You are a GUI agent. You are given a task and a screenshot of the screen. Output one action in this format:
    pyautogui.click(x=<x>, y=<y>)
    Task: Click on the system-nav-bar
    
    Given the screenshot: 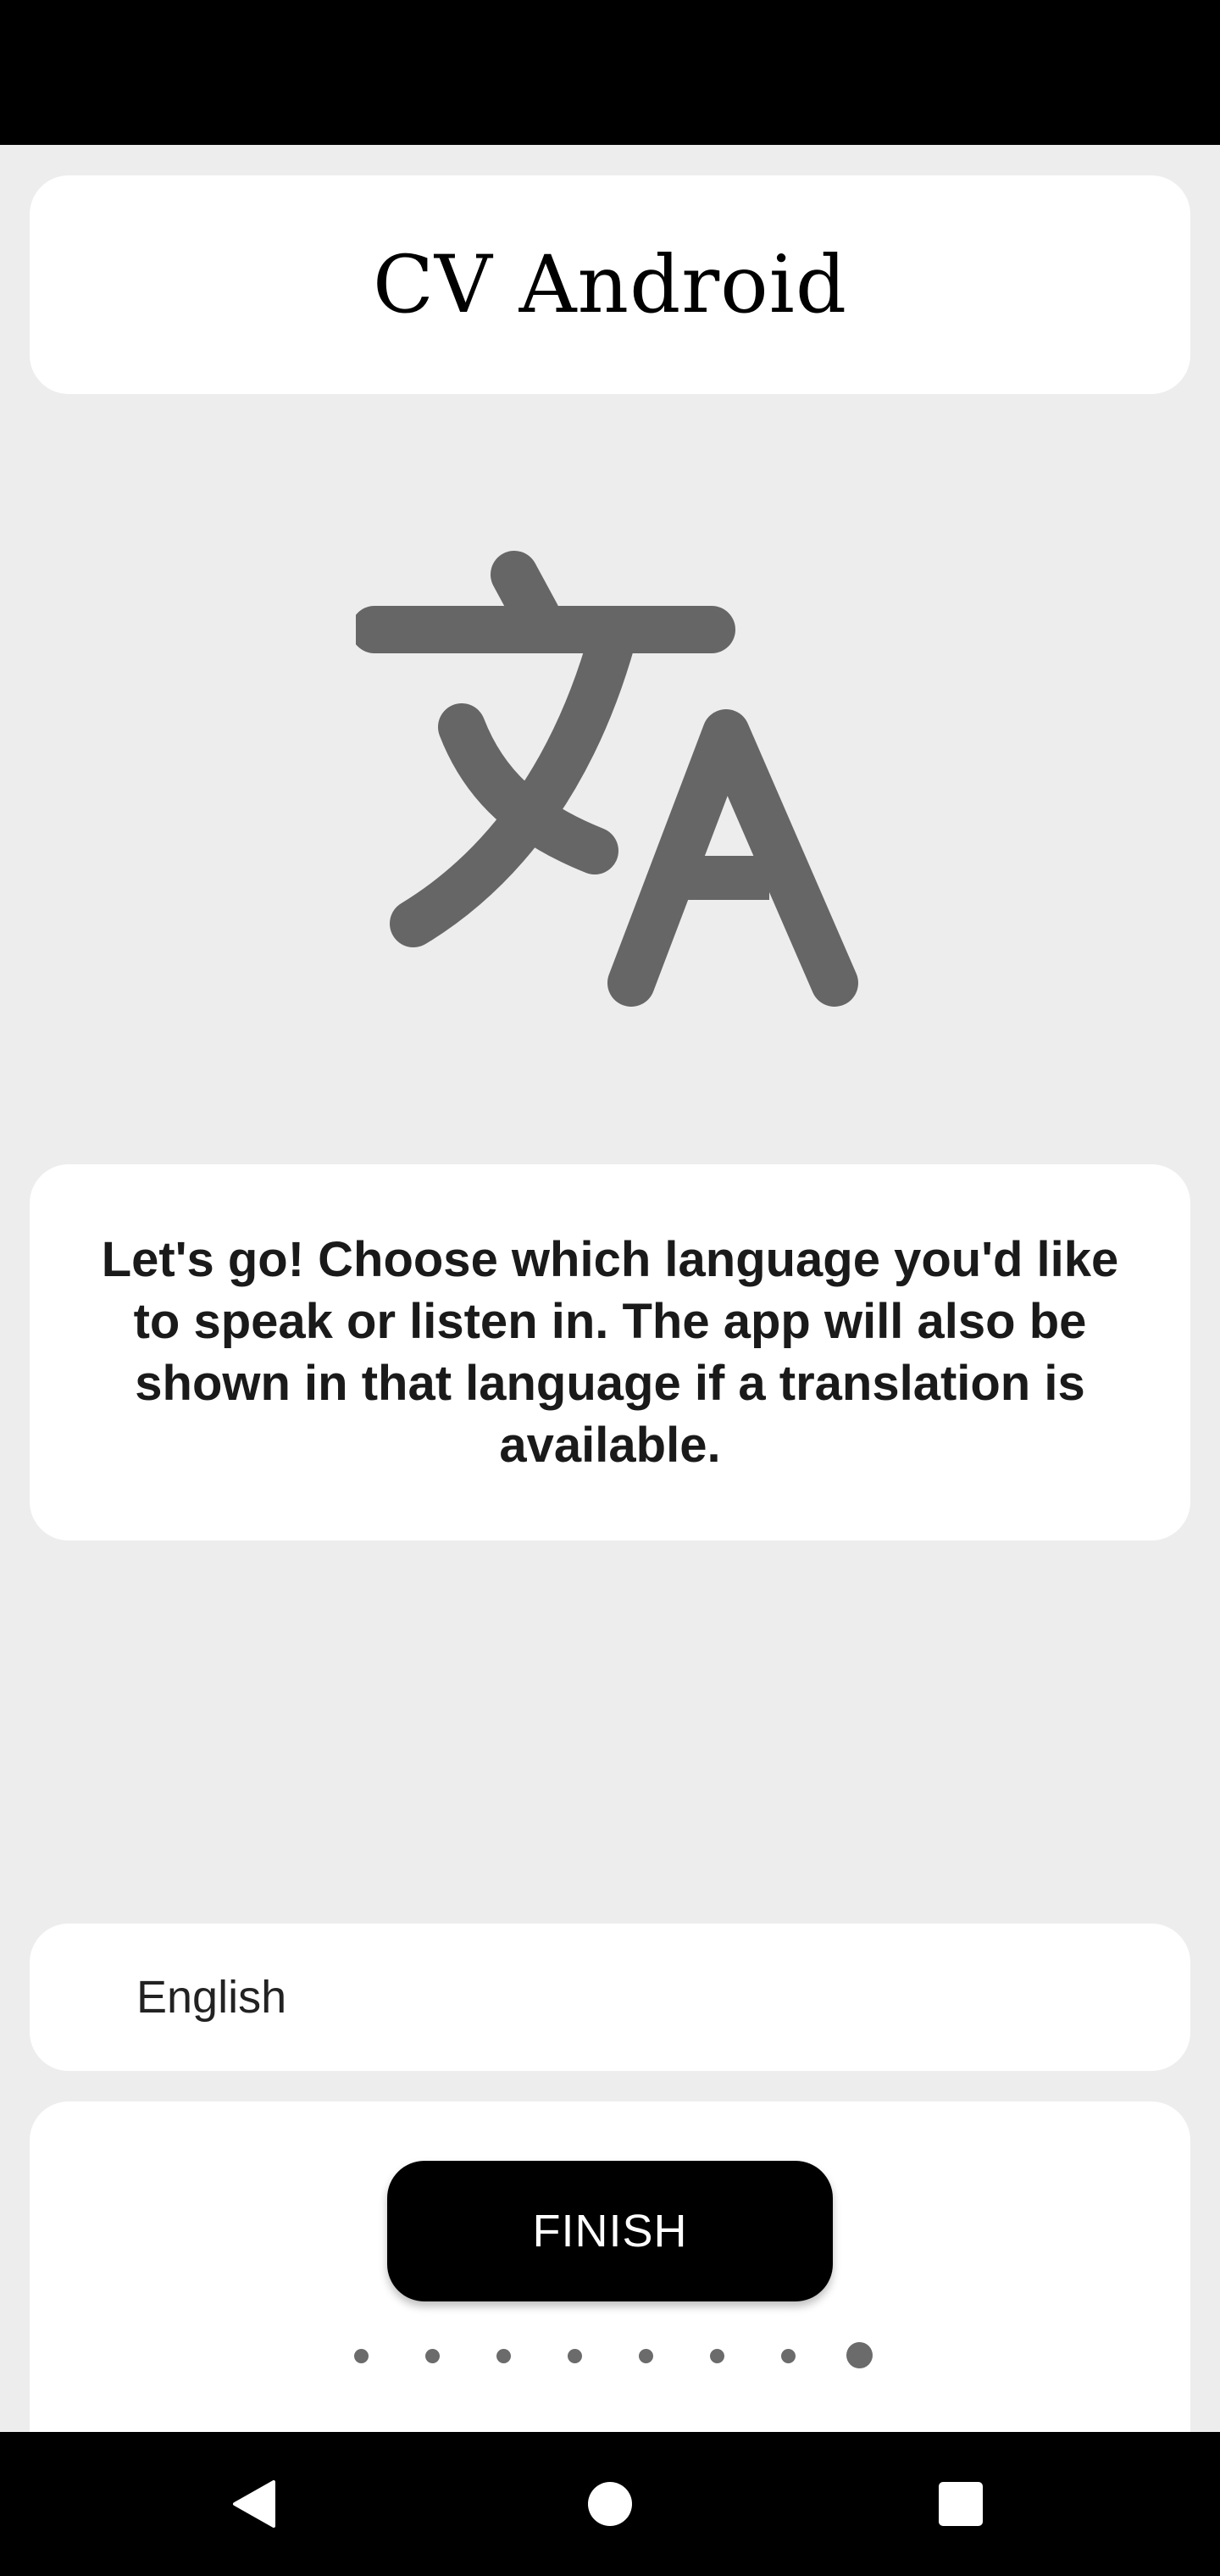 What is the action you would take?
    pyautogui.click(x=610, y=2504)
    